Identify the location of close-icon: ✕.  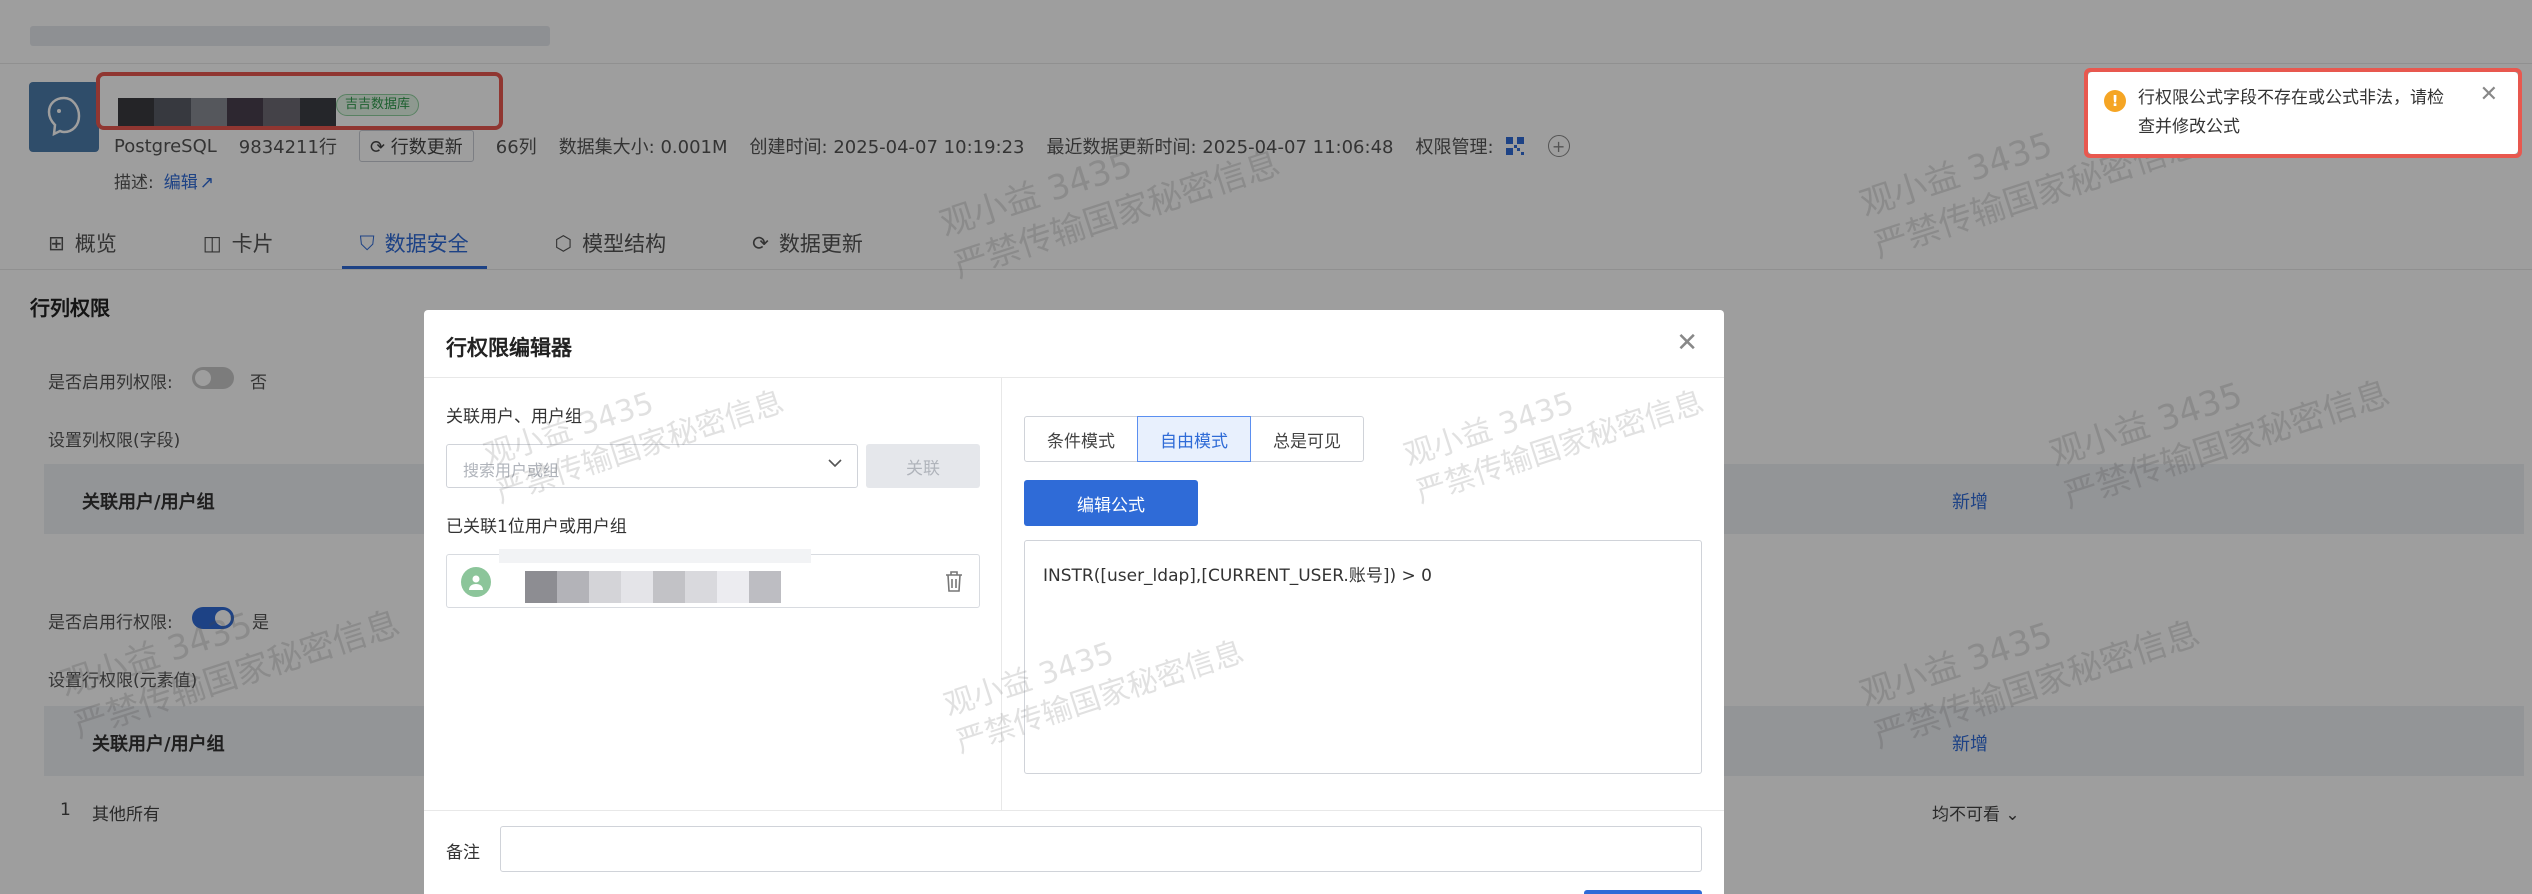
(1687, 343).